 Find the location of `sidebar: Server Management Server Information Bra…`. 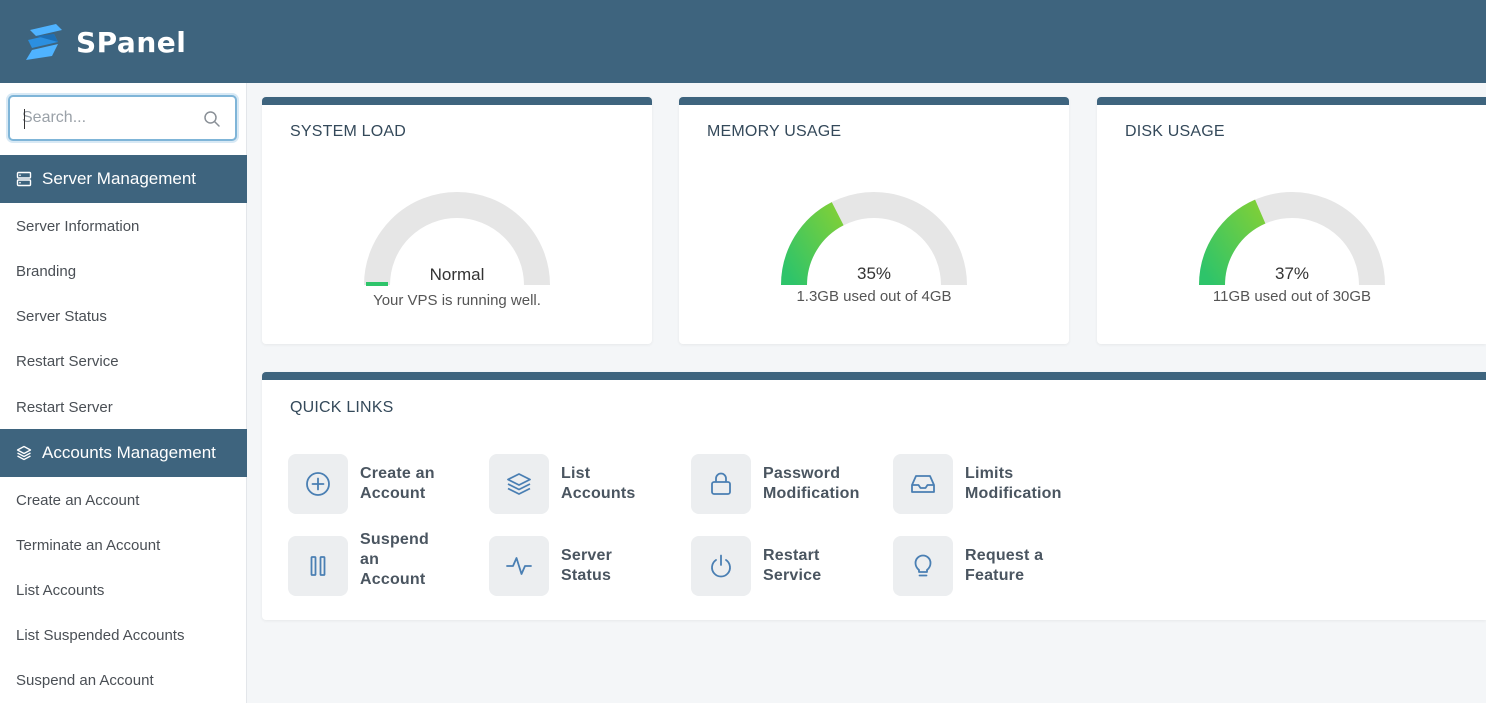

sidebar: Server Management Server Information Bra… is located at coordinates (123, 393).